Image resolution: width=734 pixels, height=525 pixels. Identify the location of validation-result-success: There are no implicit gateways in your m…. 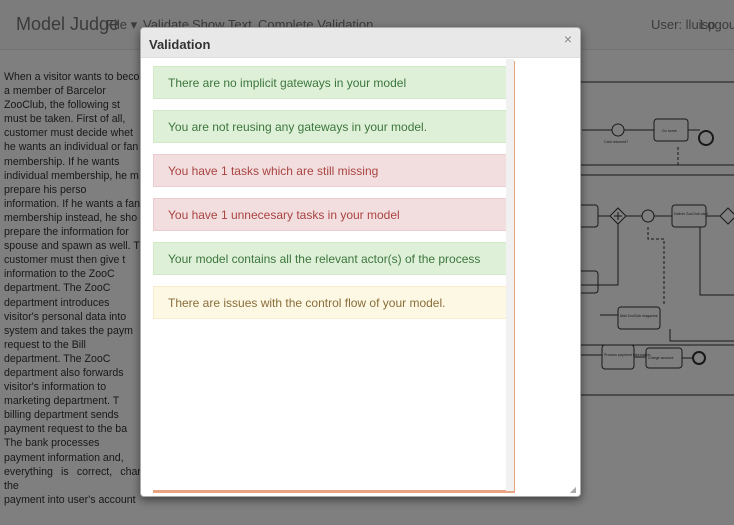
(331, 82).